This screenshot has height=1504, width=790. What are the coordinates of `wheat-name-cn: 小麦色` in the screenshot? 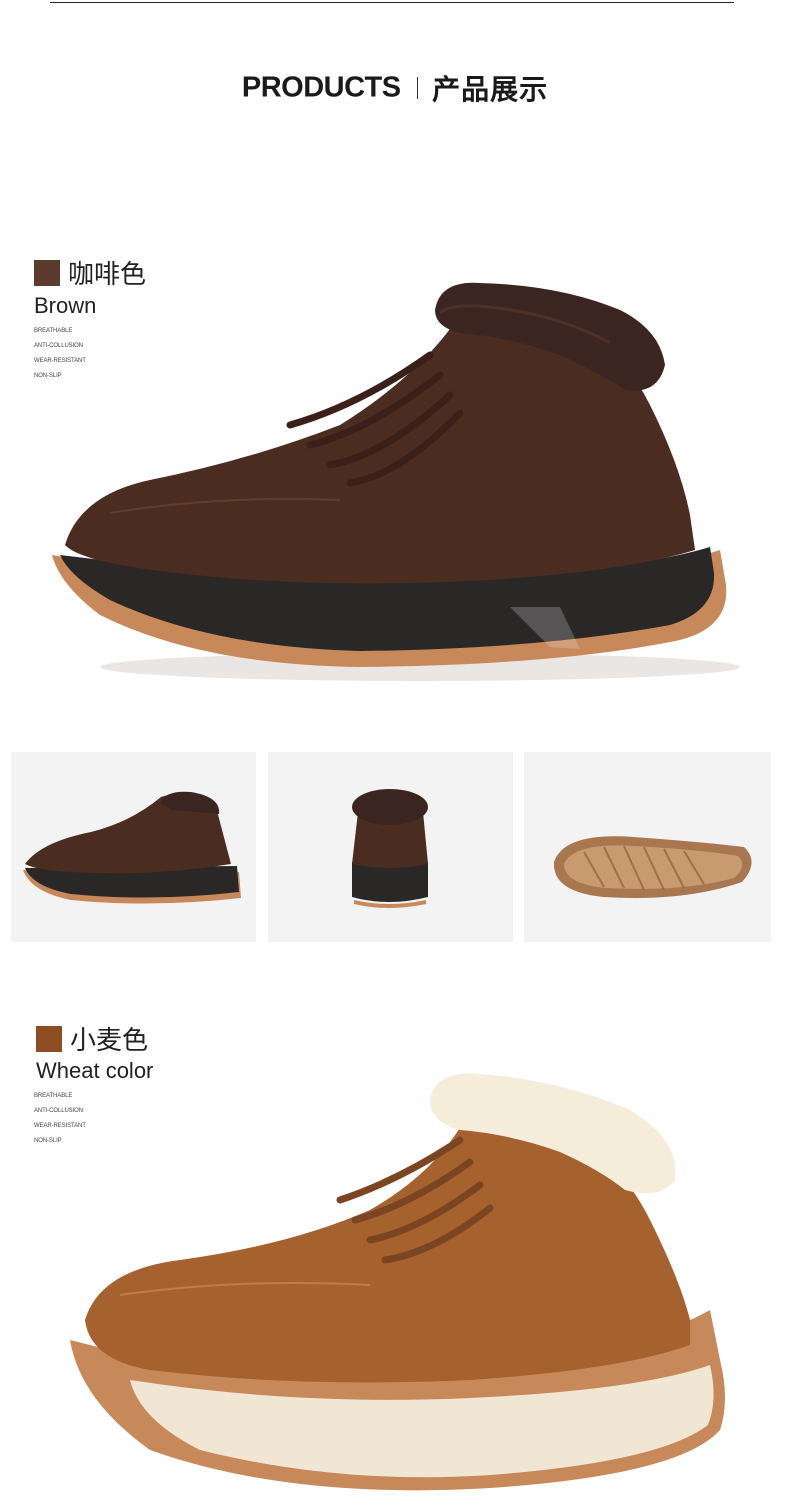 It's located at (109, 1041).